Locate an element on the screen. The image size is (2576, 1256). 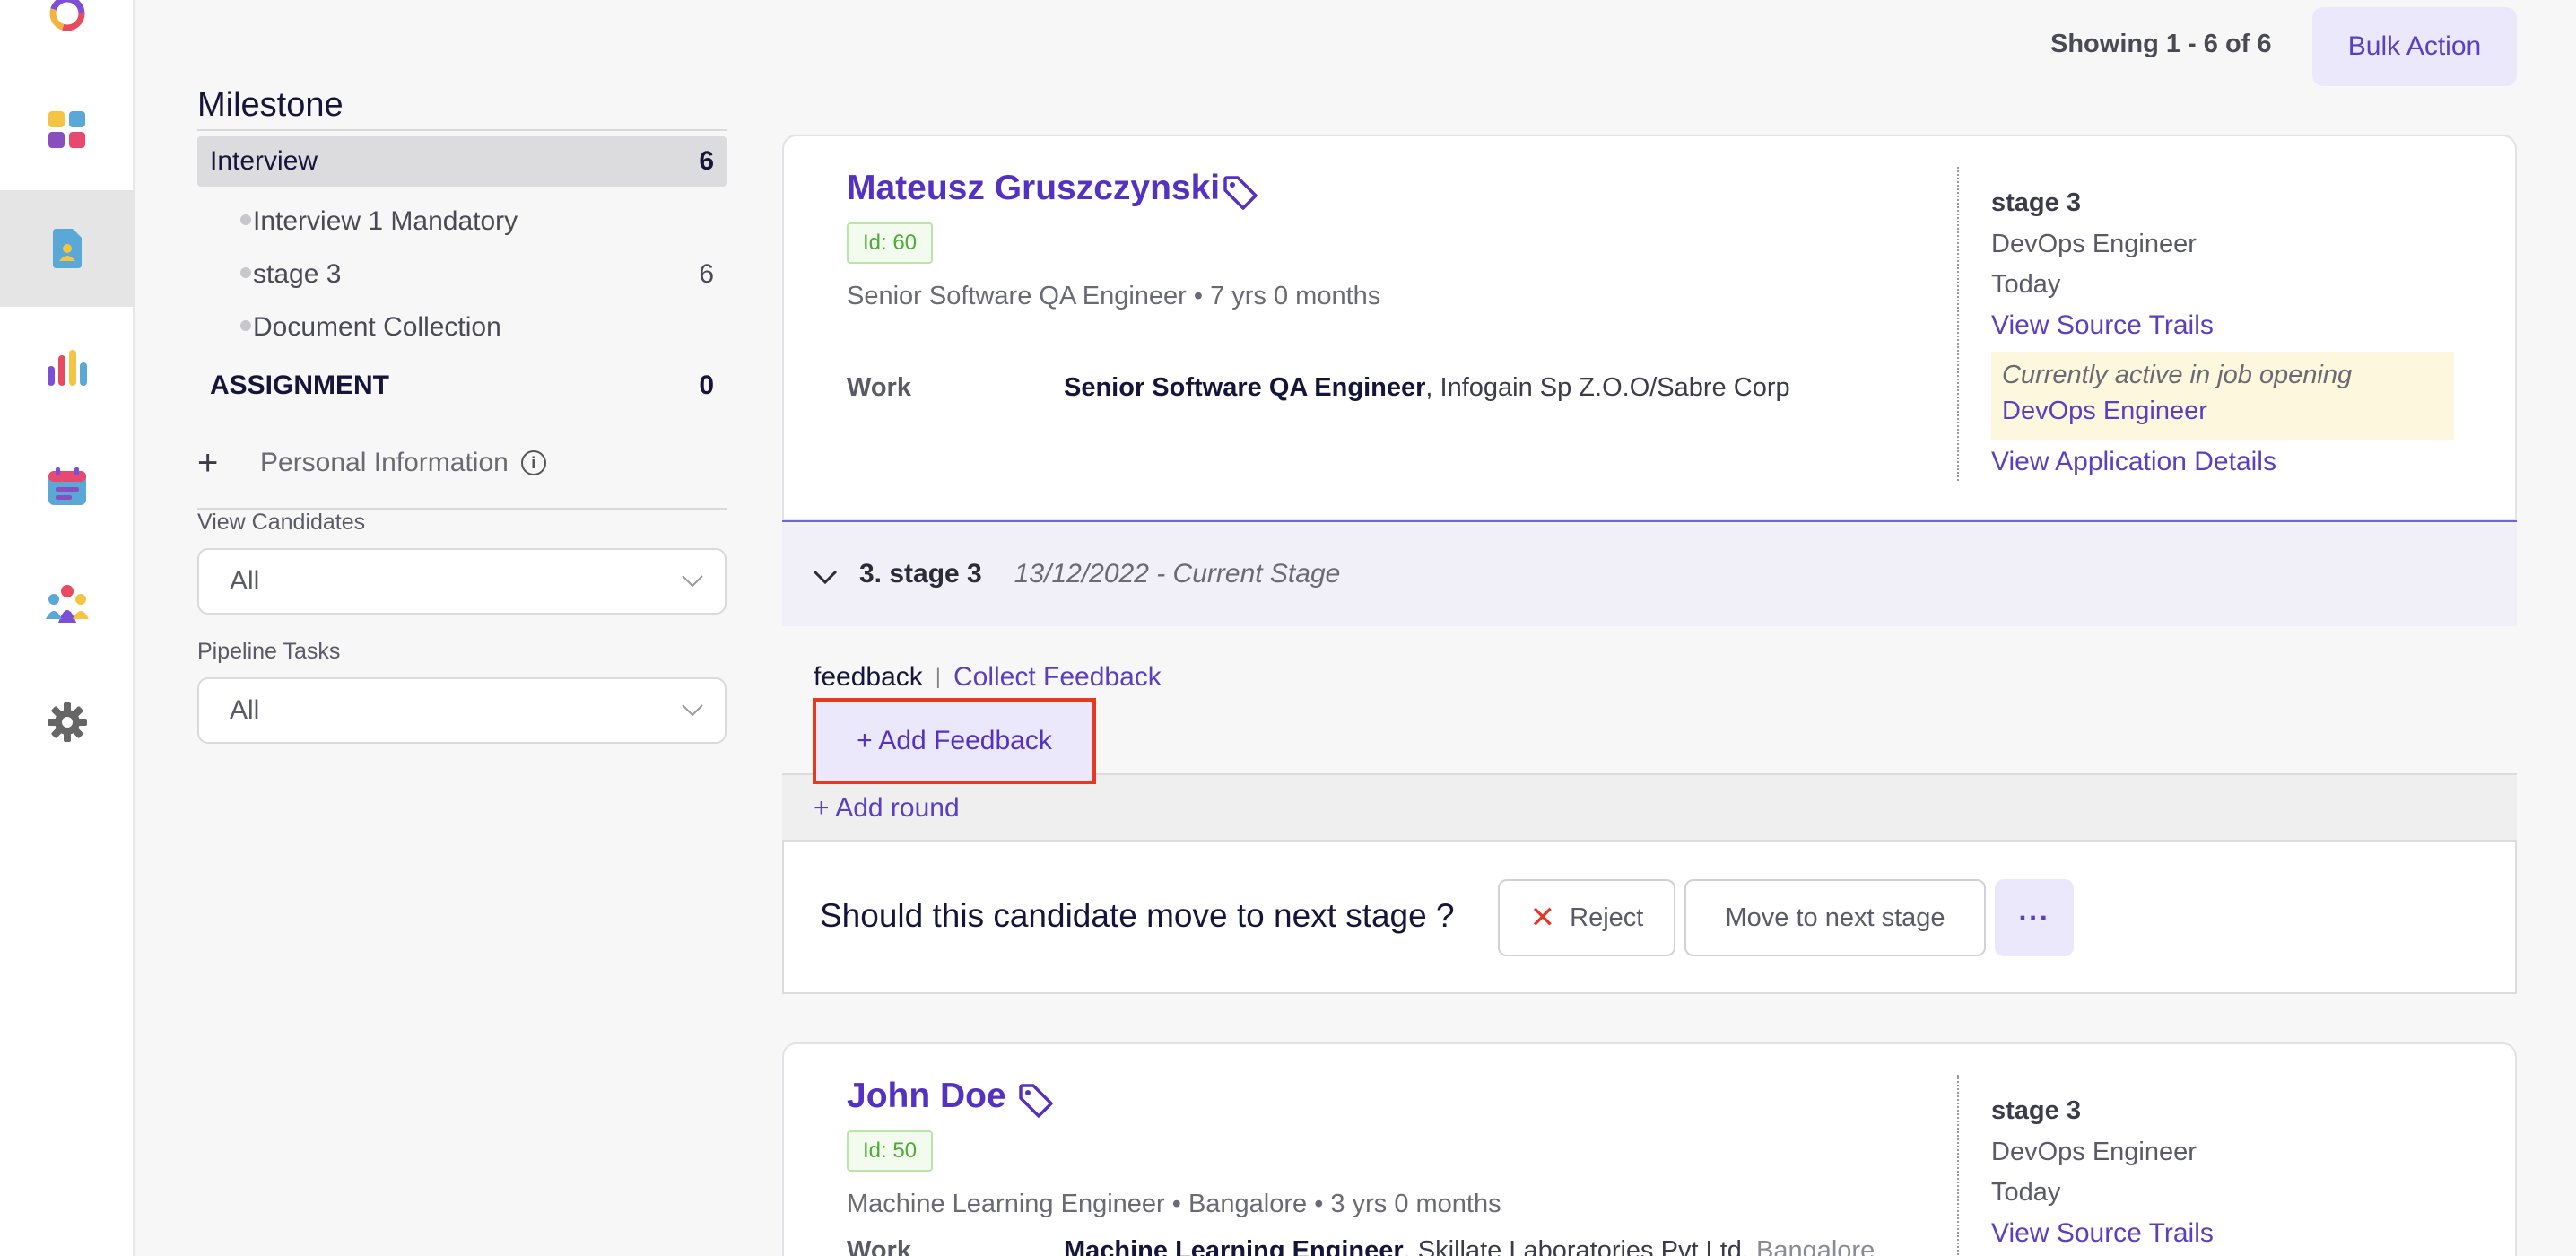
add-round-link: + Add round is located at coordinates (887, 808).